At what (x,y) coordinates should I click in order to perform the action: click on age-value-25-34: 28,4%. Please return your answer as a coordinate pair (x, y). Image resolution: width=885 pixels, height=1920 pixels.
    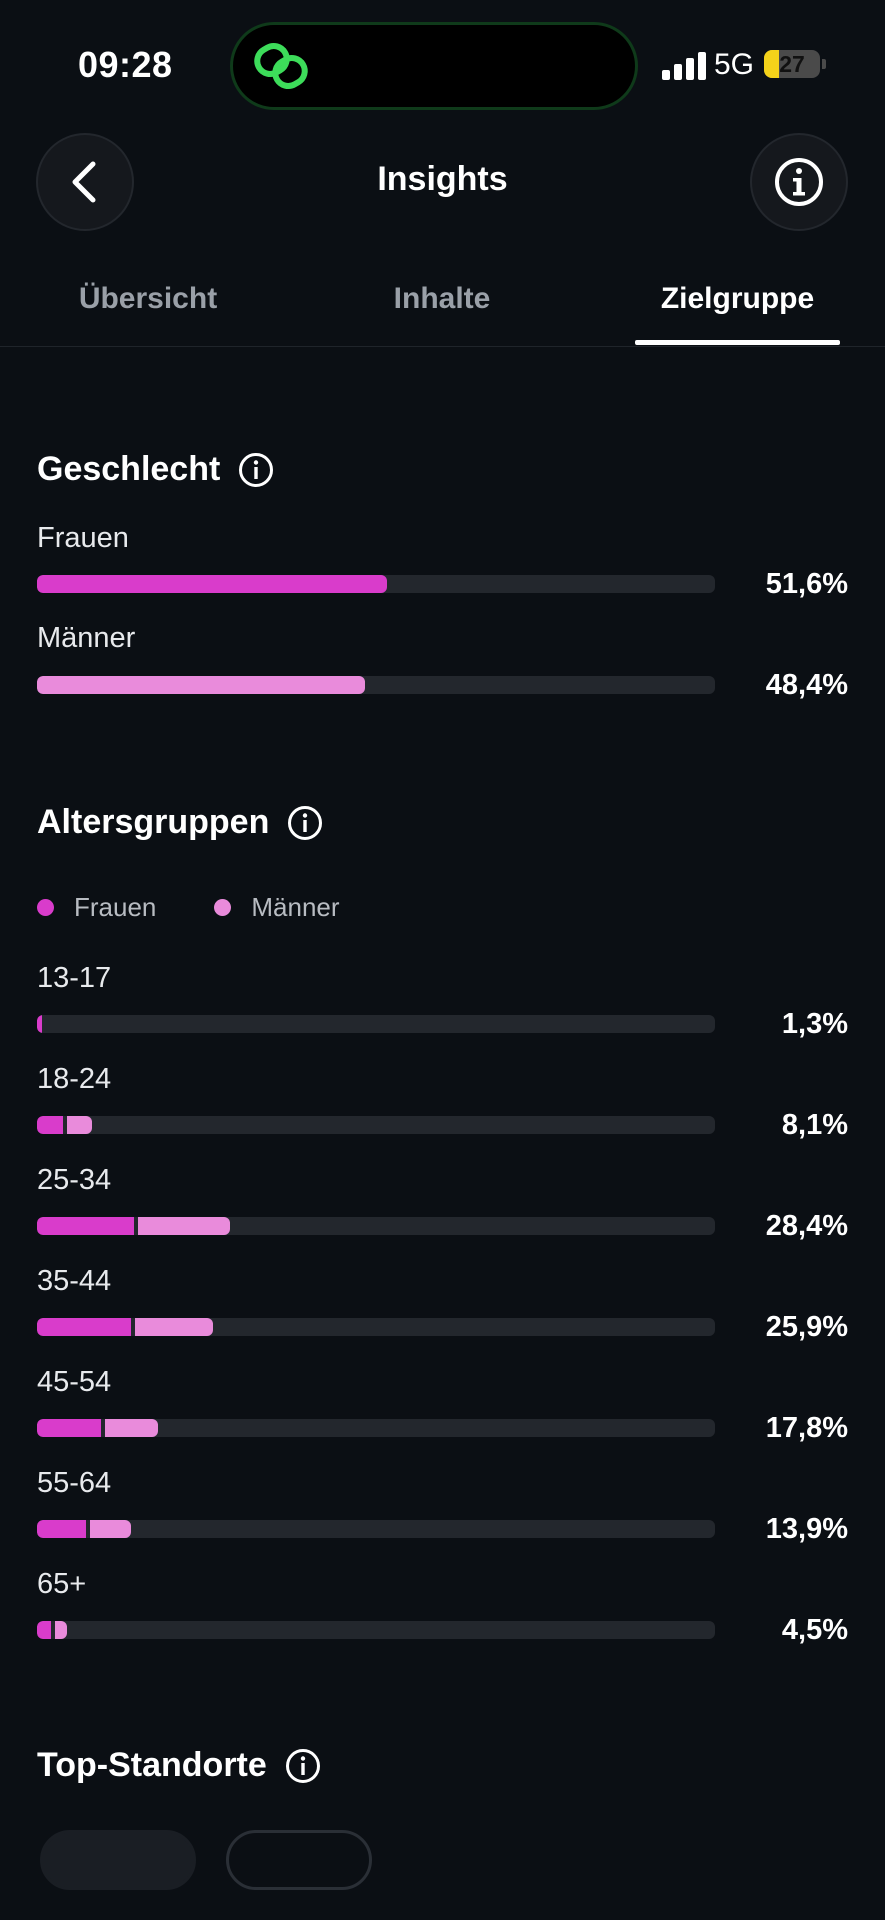
    Looking at the image, I should click on (806, 1226).